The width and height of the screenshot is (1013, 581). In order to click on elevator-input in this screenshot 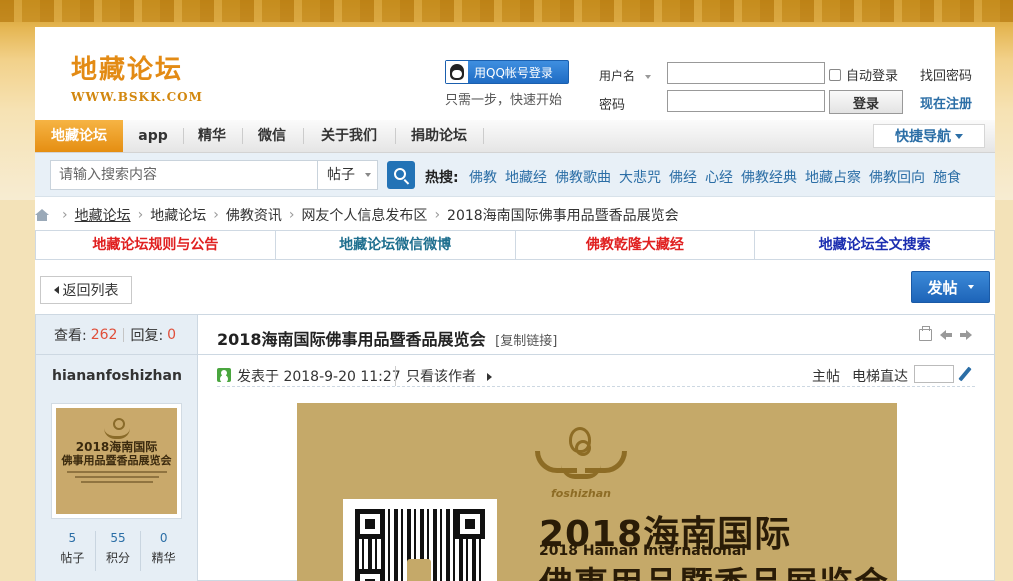, I will do `click(934, 374)`.